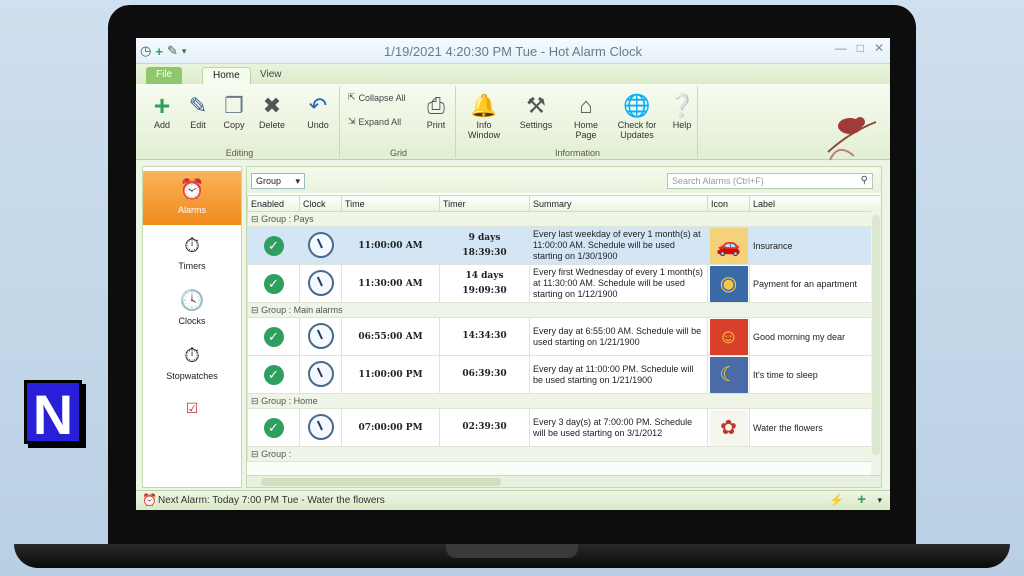 The width and height of the screenshot is (1024, 576). I want to click on undo-label: Undo, so click(318, 125).